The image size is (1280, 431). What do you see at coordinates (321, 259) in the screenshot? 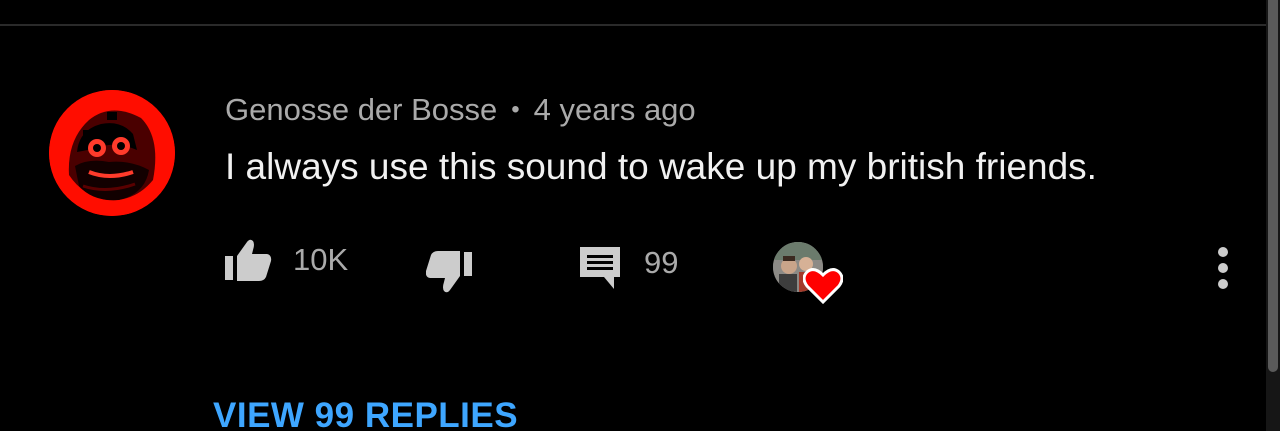
I see `like-count: 10K` at bounding box center [321, 259].